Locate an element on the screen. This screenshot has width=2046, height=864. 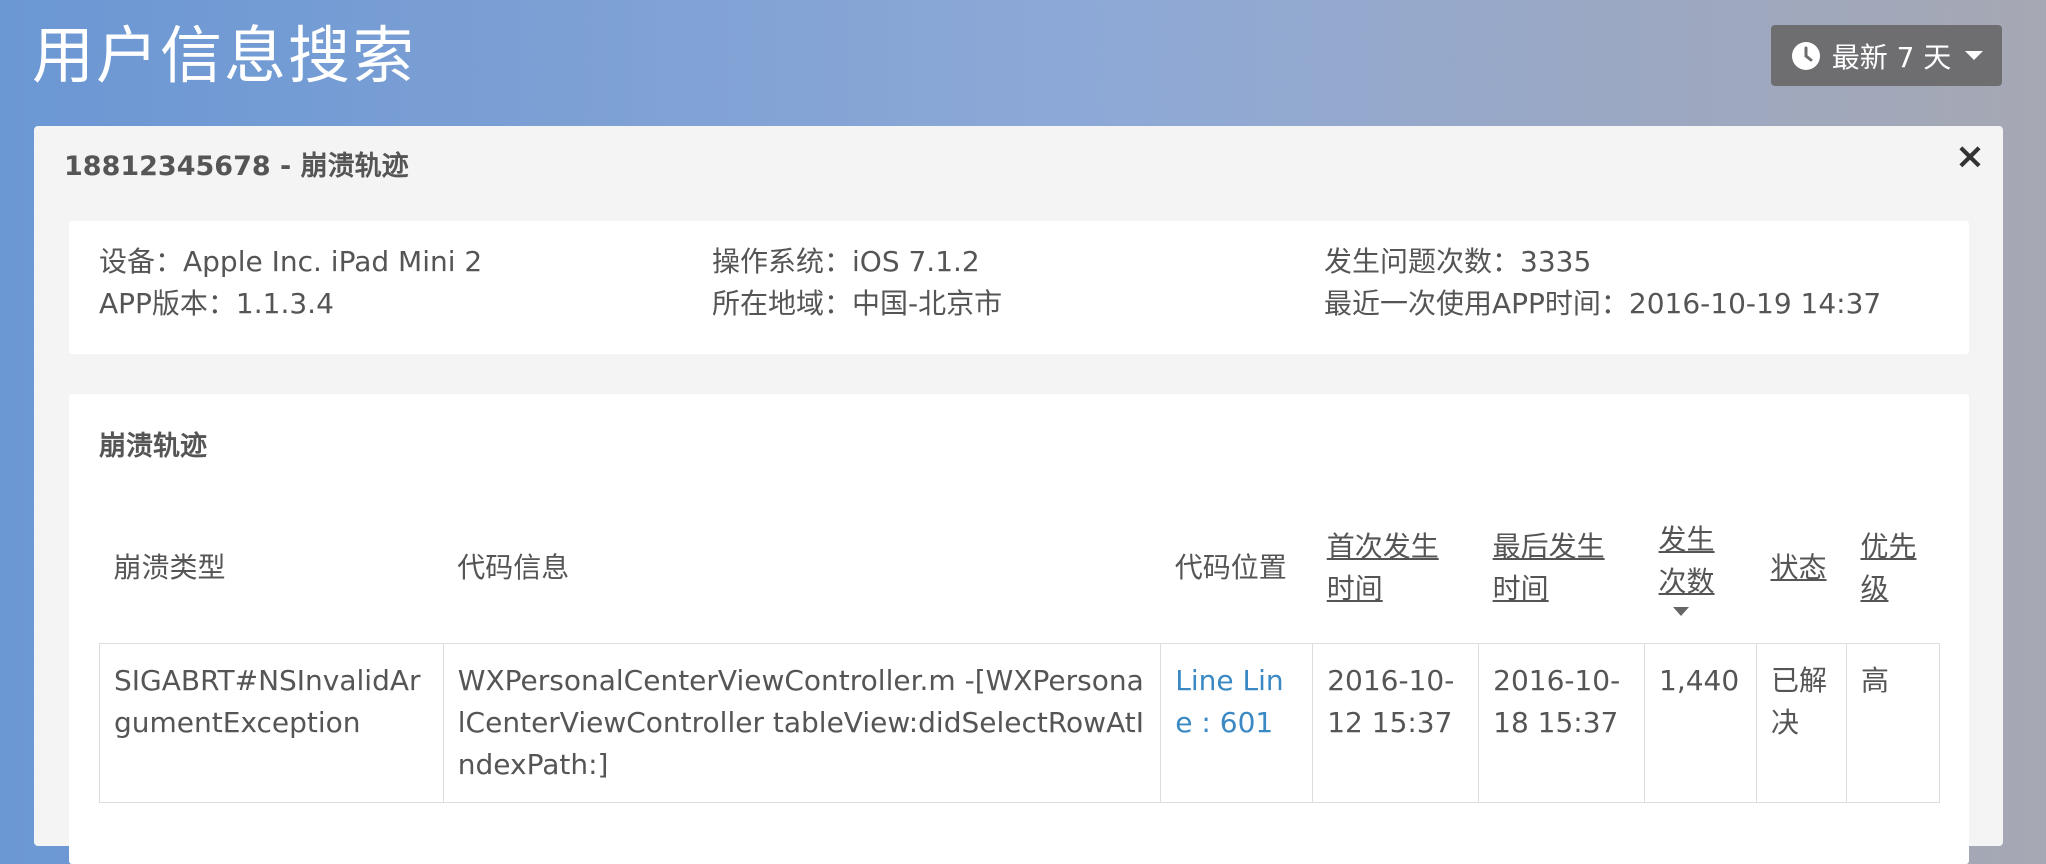
app-version-info: APP版本：1.1.3.4 is located at coordinates (216, 303).